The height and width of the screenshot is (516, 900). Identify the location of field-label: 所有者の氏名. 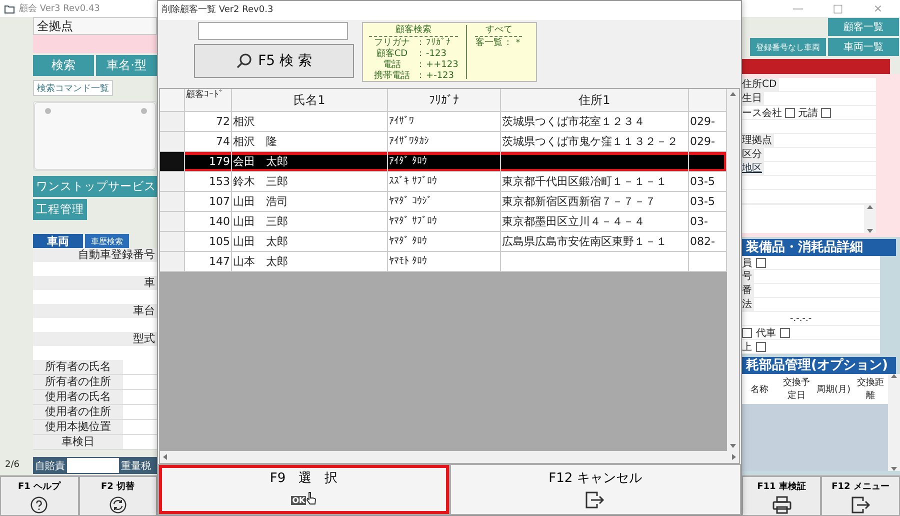
(78, 367).